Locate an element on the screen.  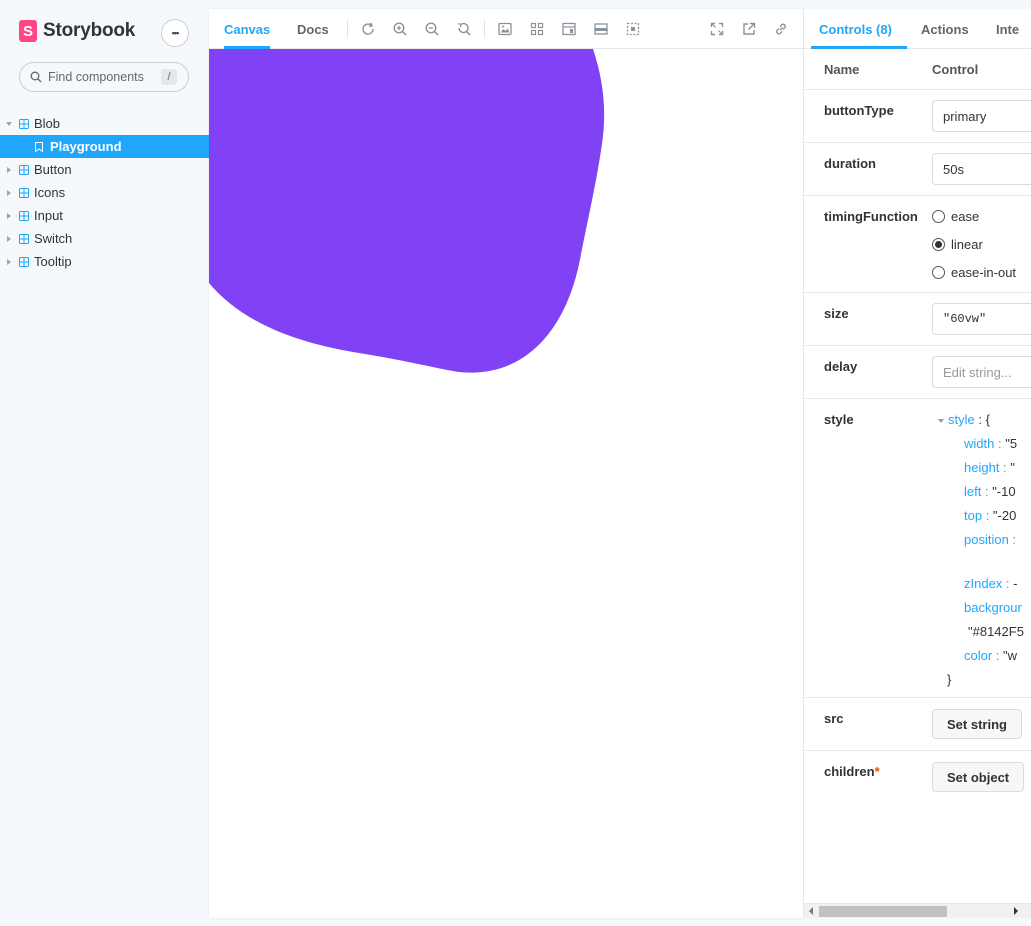
scroll-left-icon is located at coordinates (811, 911).